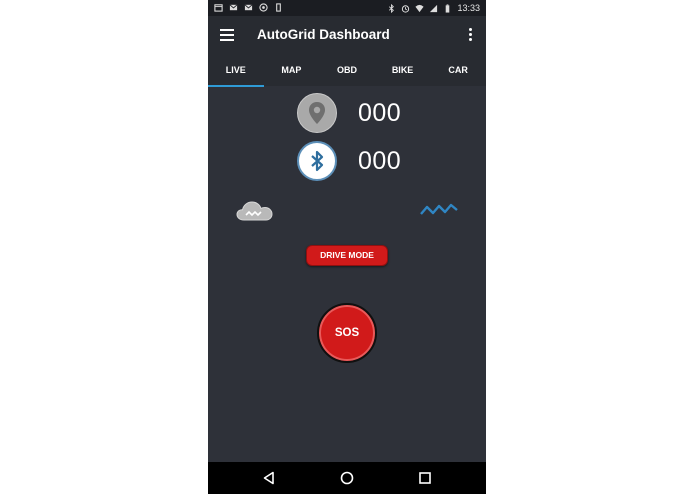 Image resolution: width=695 pixels, height=494 pixels. Describe the element at coordinates (403, 71) in the screenshot. I see `tab-bike: BIKE` at that location.